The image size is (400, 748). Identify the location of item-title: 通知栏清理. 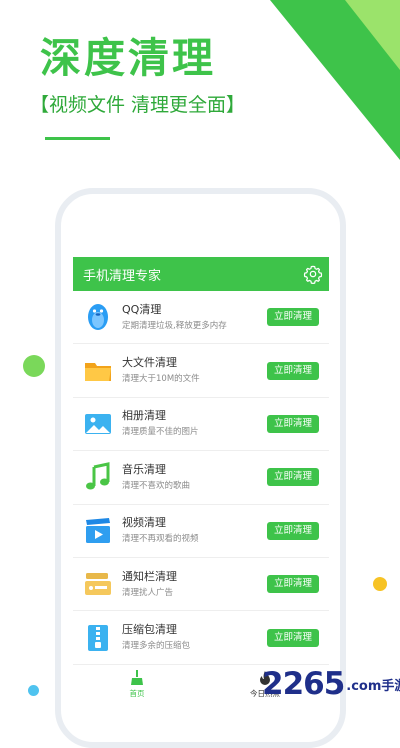
(149, 576).